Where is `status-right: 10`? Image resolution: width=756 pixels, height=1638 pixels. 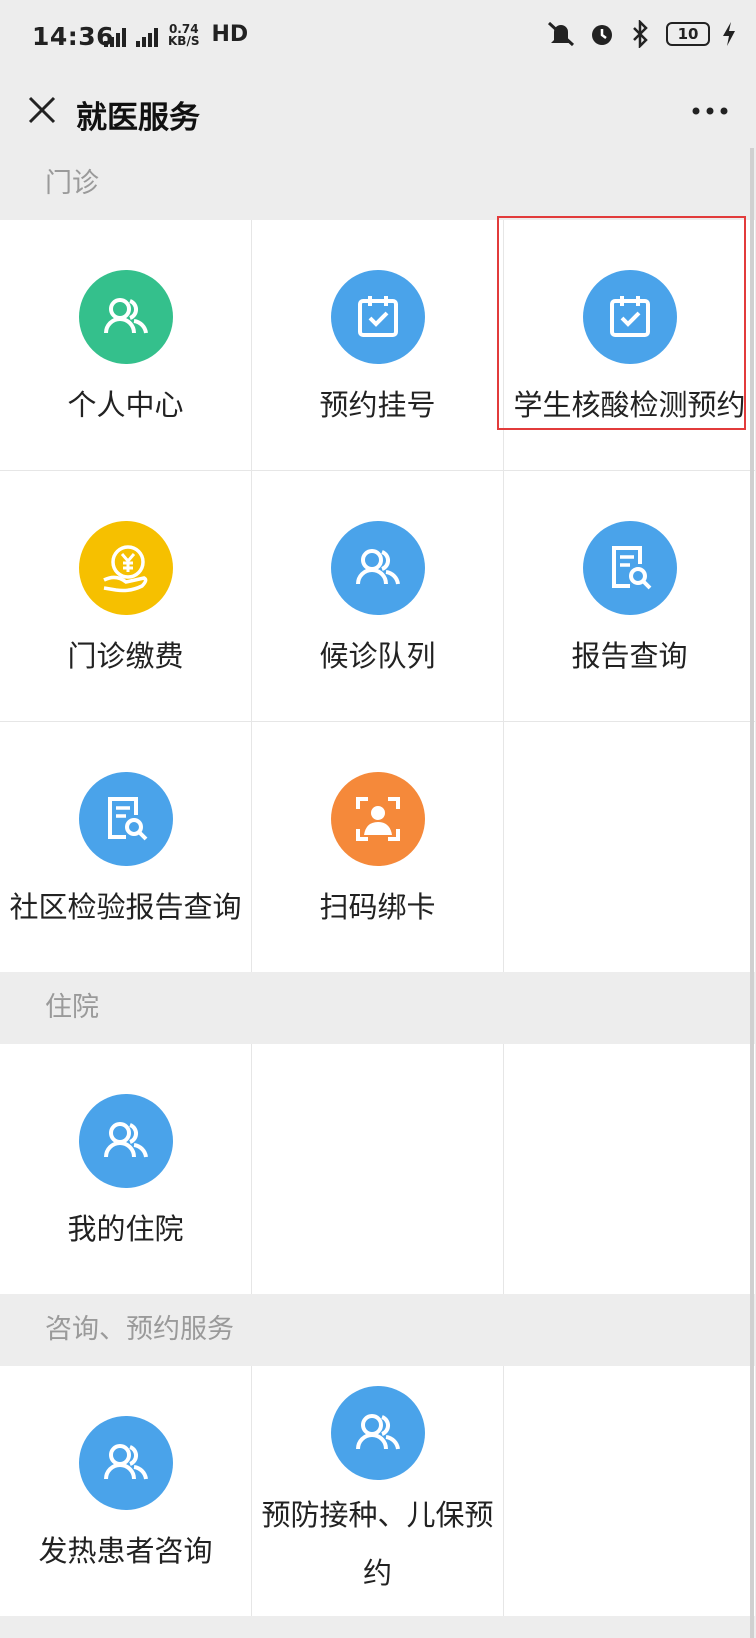
status-right: 10 is located at coordinates (641, 34).